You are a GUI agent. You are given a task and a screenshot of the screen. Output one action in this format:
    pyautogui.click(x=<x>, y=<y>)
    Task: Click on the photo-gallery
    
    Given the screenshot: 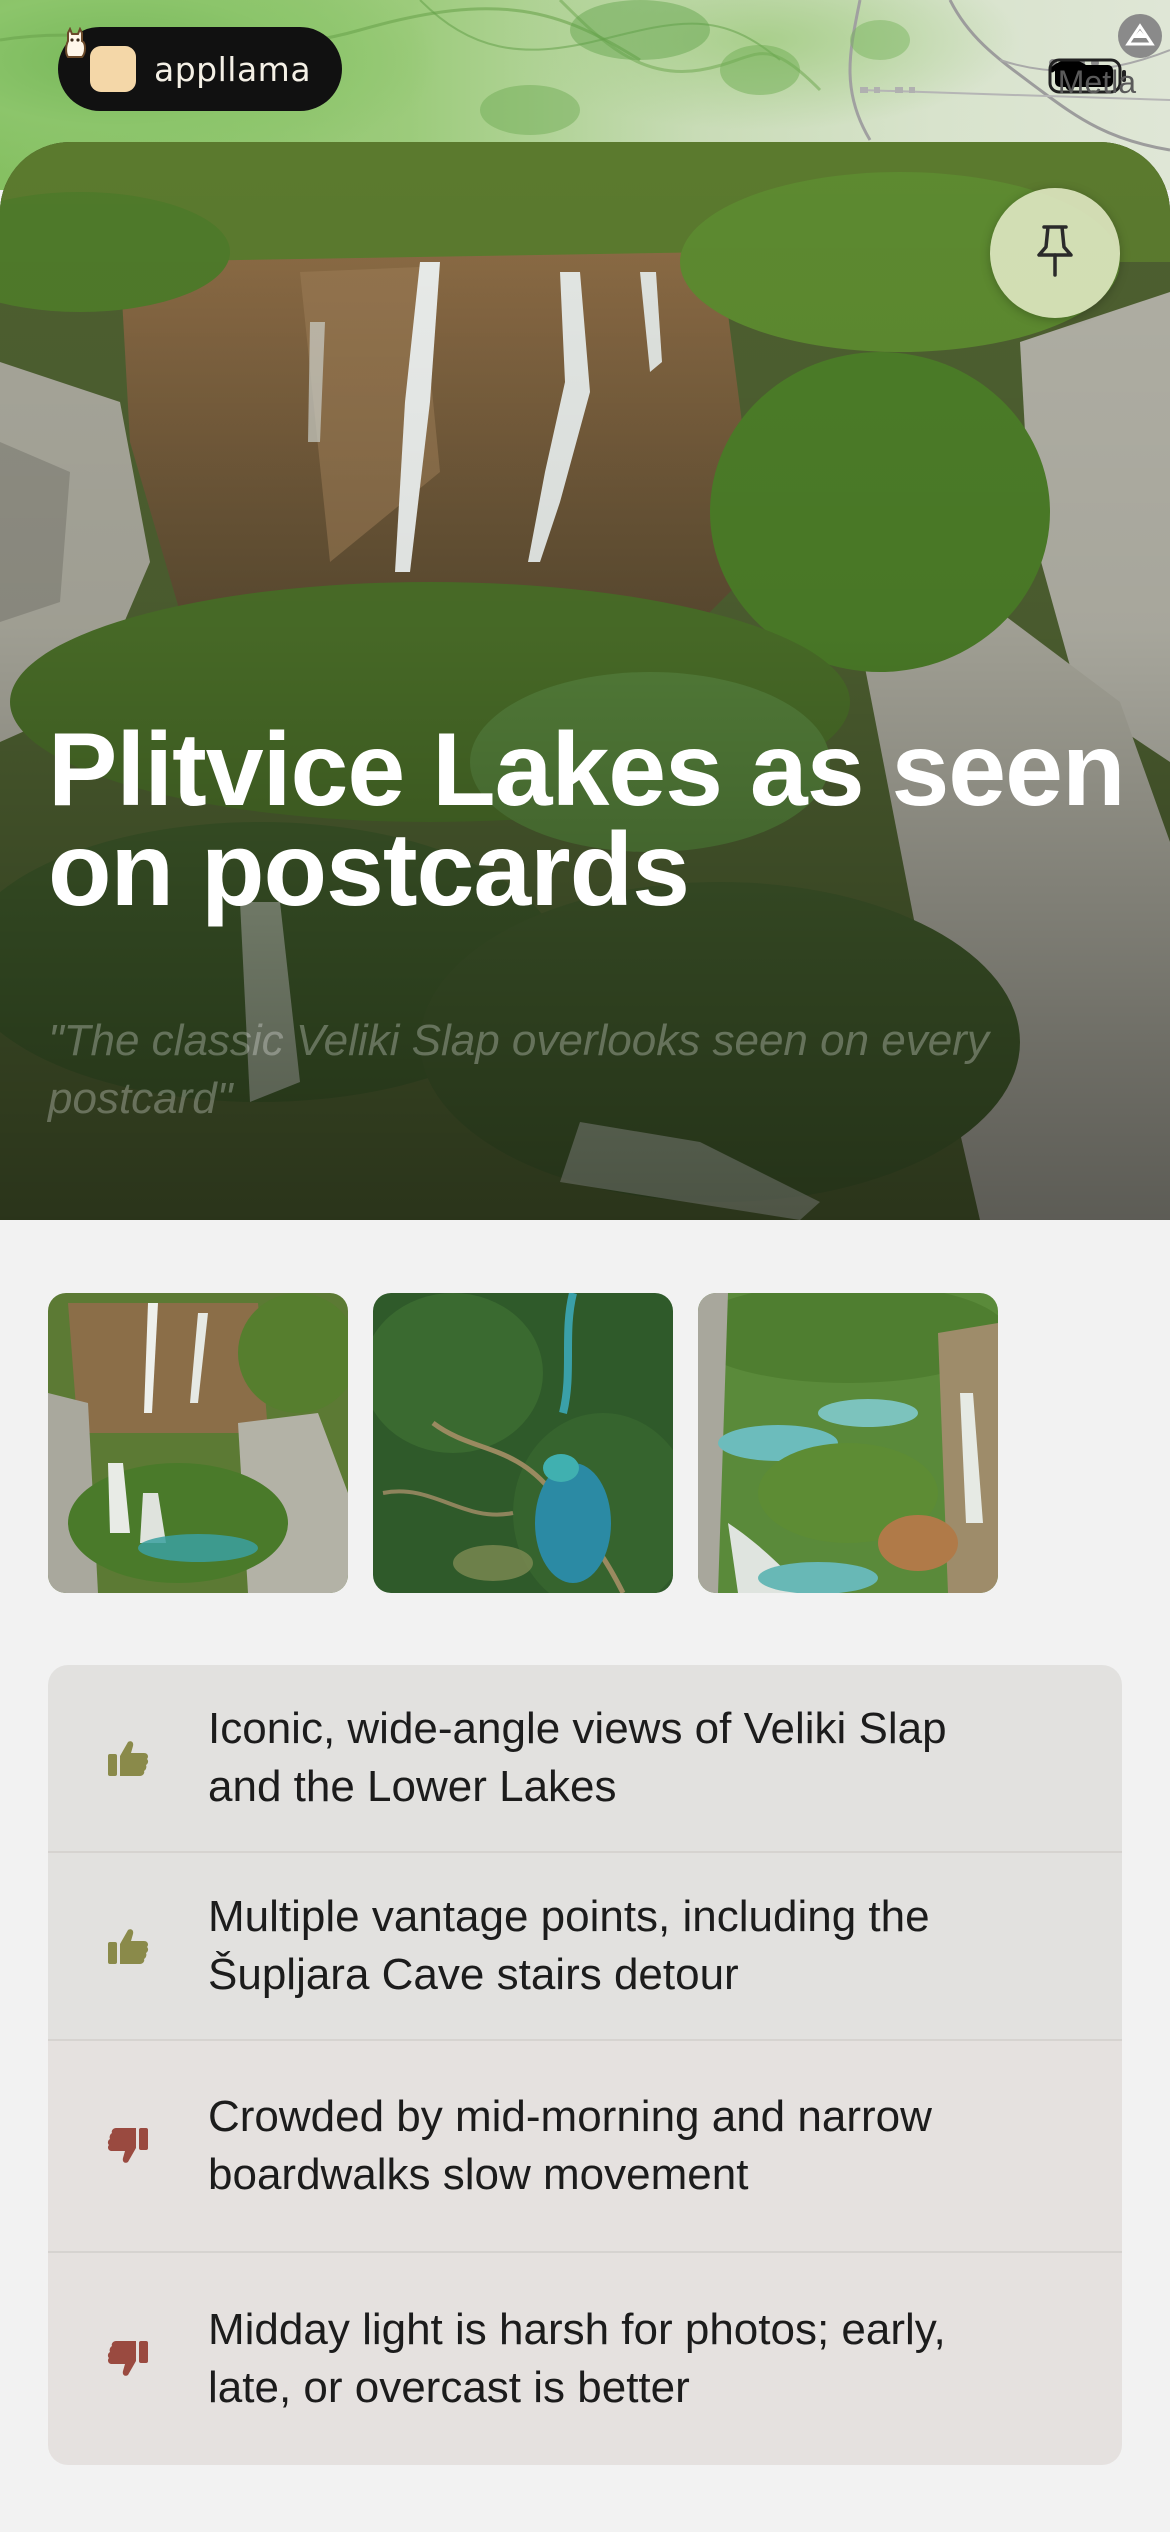 What is the action you would take?
    pyautogui.click(x=523, y=1443)
    